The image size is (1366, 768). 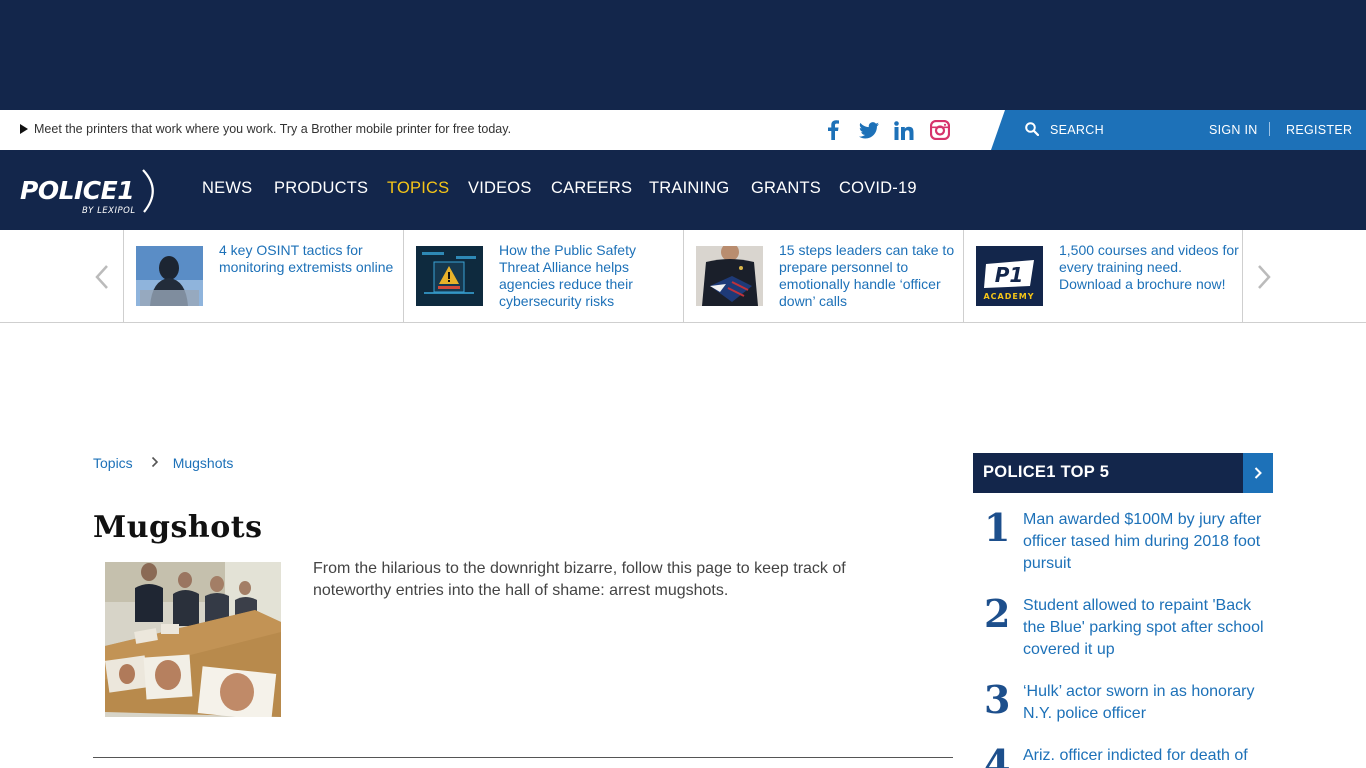 I want to click on carousel-prev-button, so click(x=102, y=277).